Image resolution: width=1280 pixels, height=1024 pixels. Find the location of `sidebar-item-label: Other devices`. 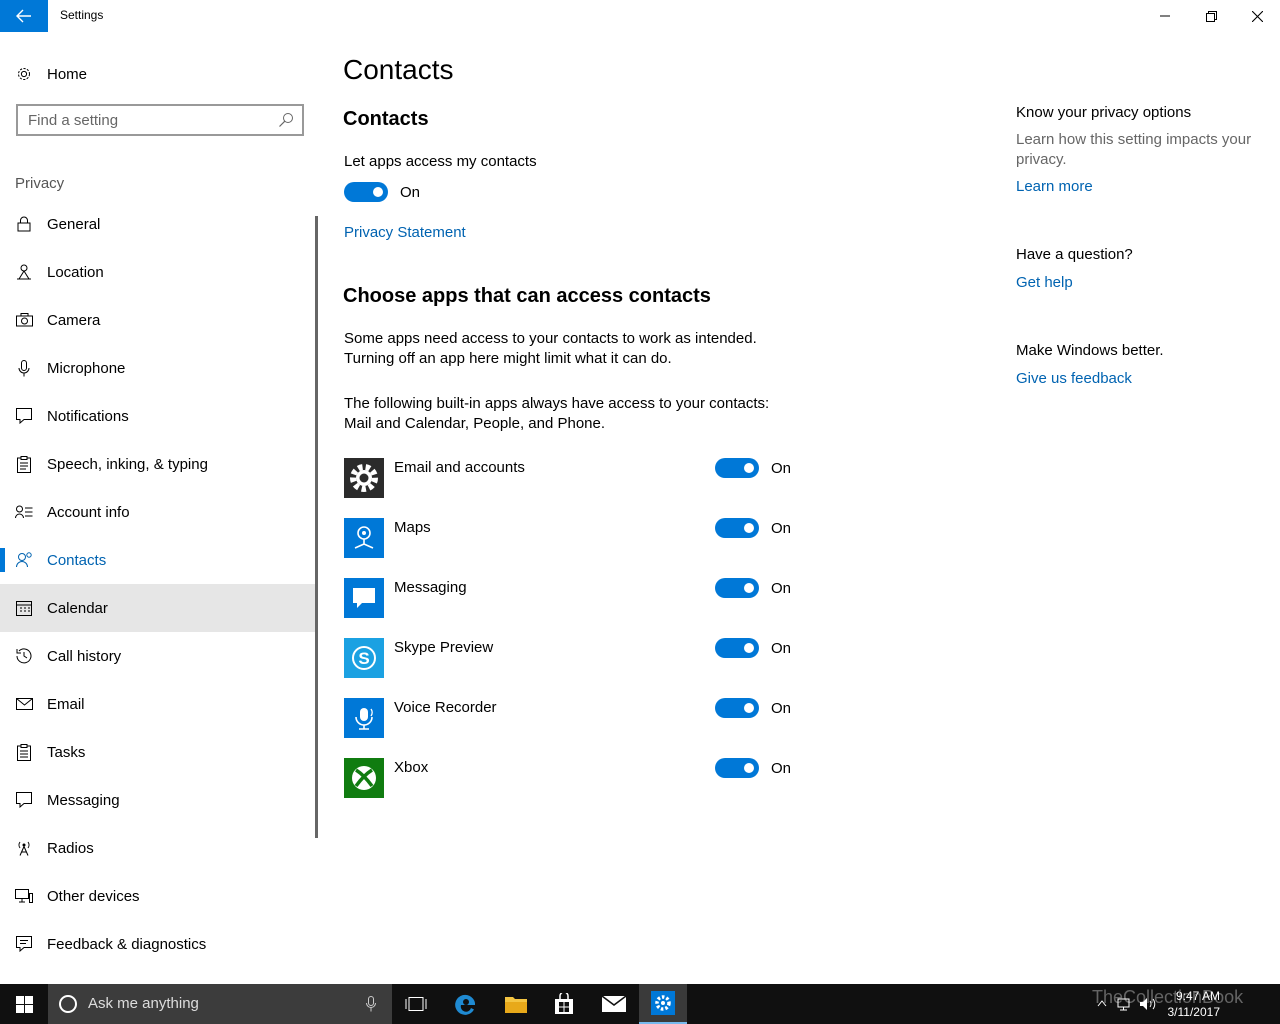

sidebar-item-label: Other devices is located at coordinates (93, 896).